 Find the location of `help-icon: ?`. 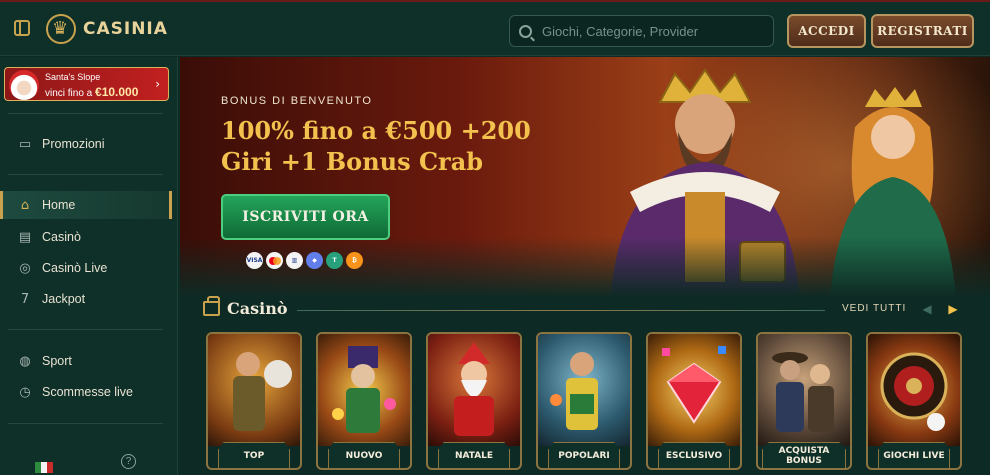

help-icon: ? is located at coordinates (128, 461).